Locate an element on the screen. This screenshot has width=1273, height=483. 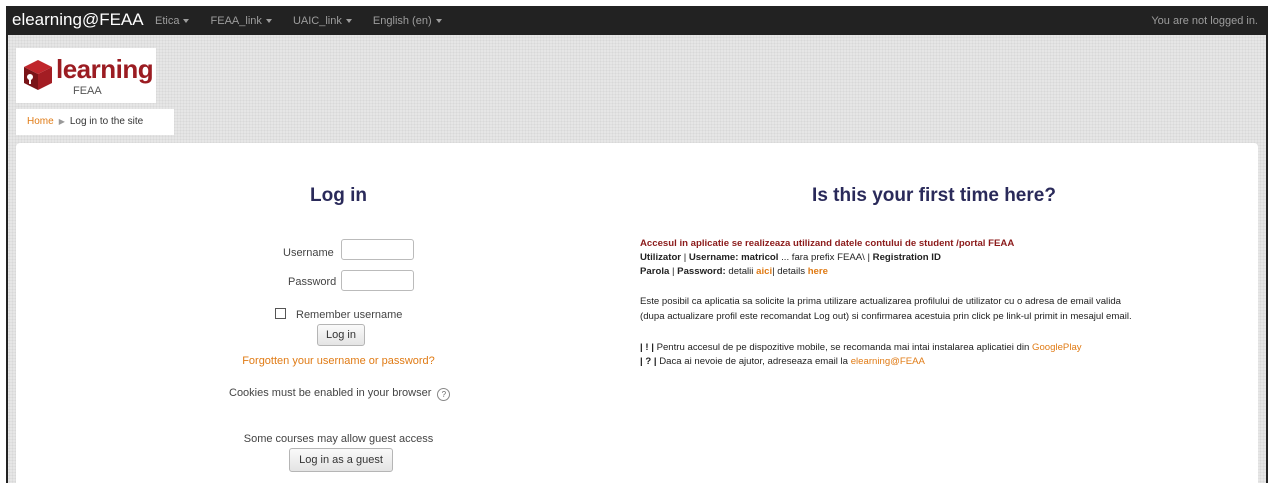
password-label: Password is located at coordinates (312, 282).